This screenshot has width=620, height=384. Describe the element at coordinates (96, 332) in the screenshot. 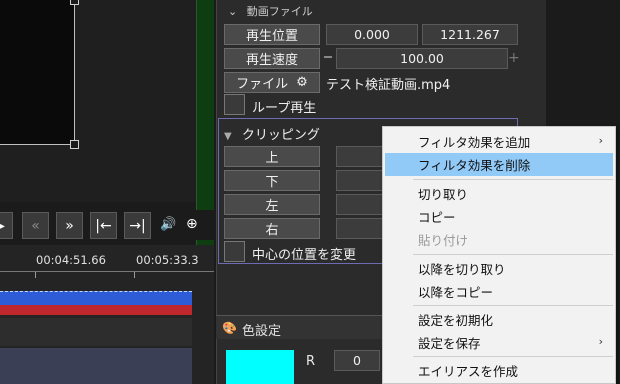

I see `timeline-layer` at that location.